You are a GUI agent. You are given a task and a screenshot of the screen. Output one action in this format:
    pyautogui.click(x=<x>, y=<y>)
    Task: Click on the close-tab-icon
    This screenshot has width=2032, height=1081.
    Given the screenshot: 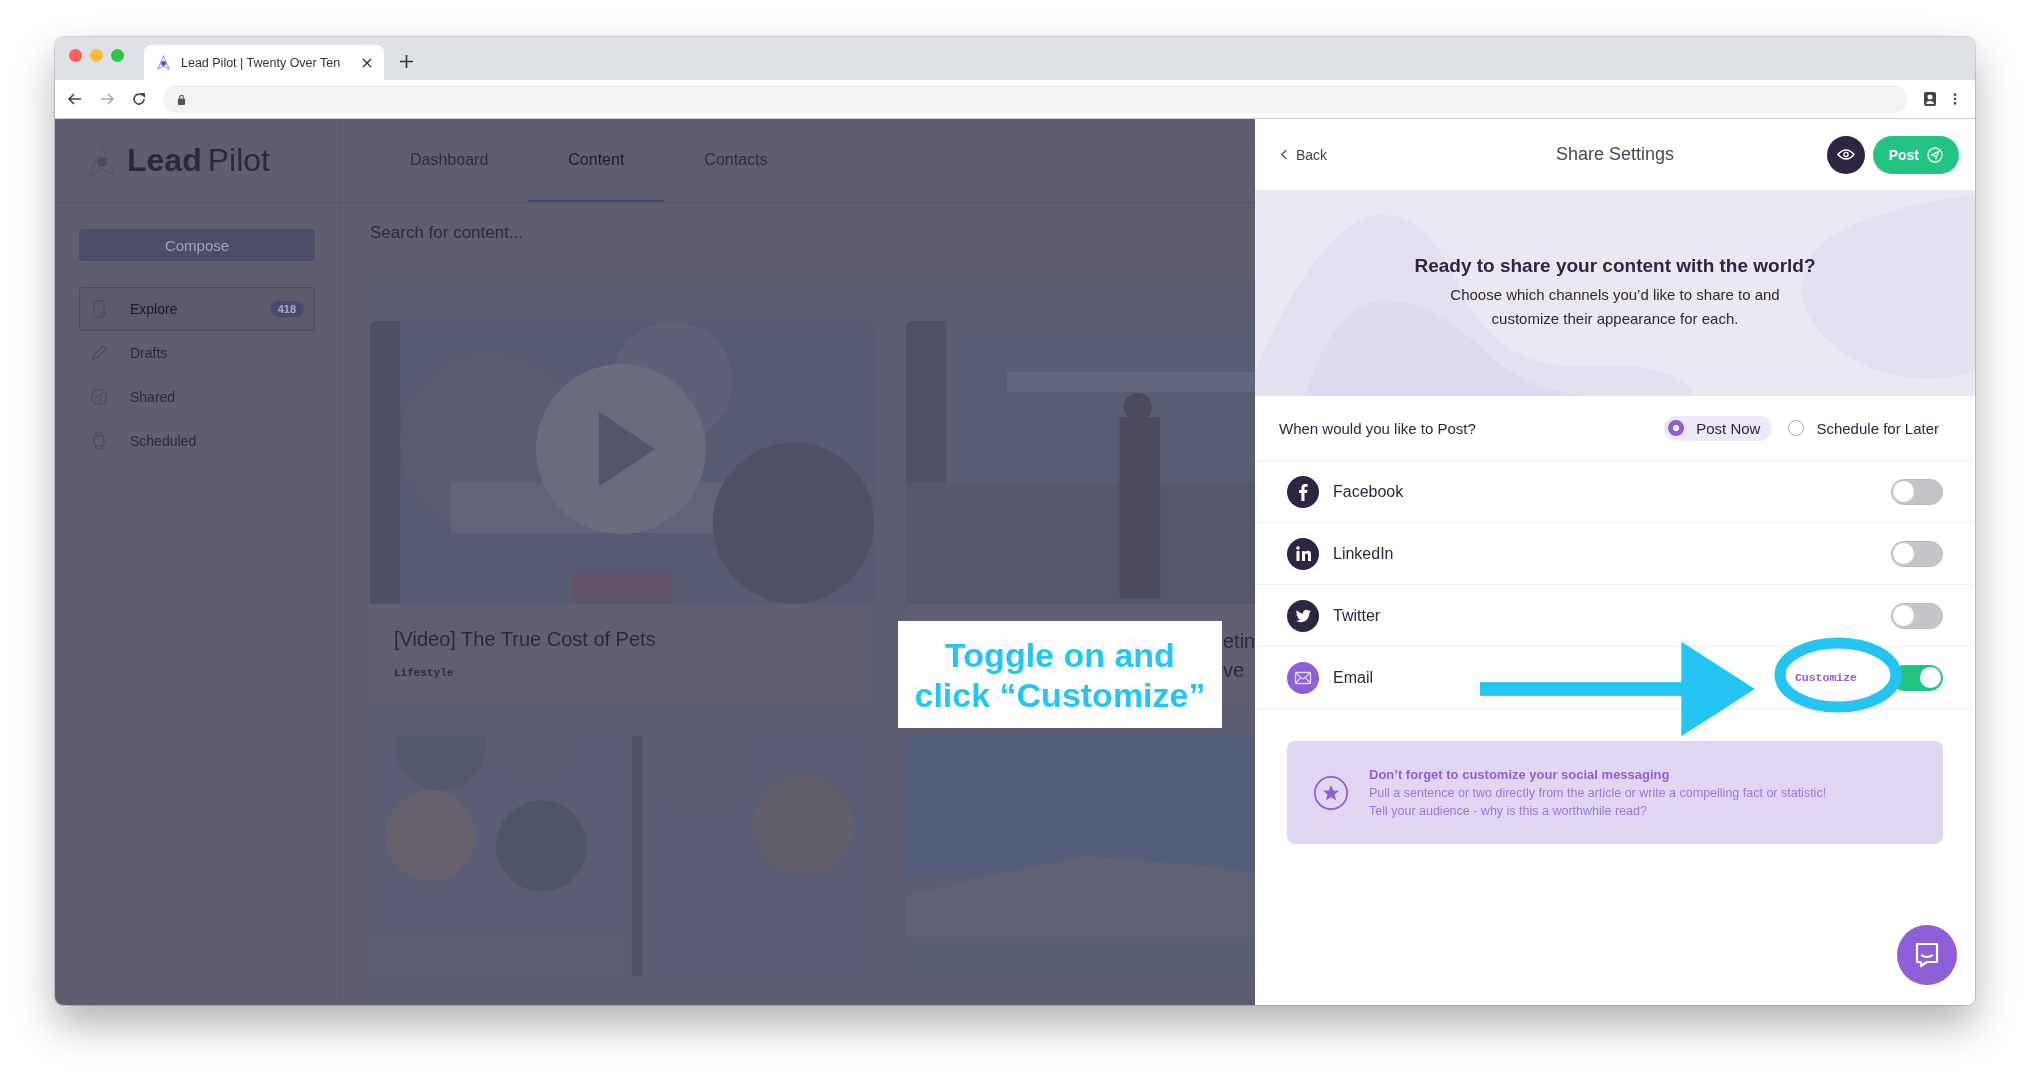 What is the action you would take?
    pyautogui.click(x=367, y=62)
    